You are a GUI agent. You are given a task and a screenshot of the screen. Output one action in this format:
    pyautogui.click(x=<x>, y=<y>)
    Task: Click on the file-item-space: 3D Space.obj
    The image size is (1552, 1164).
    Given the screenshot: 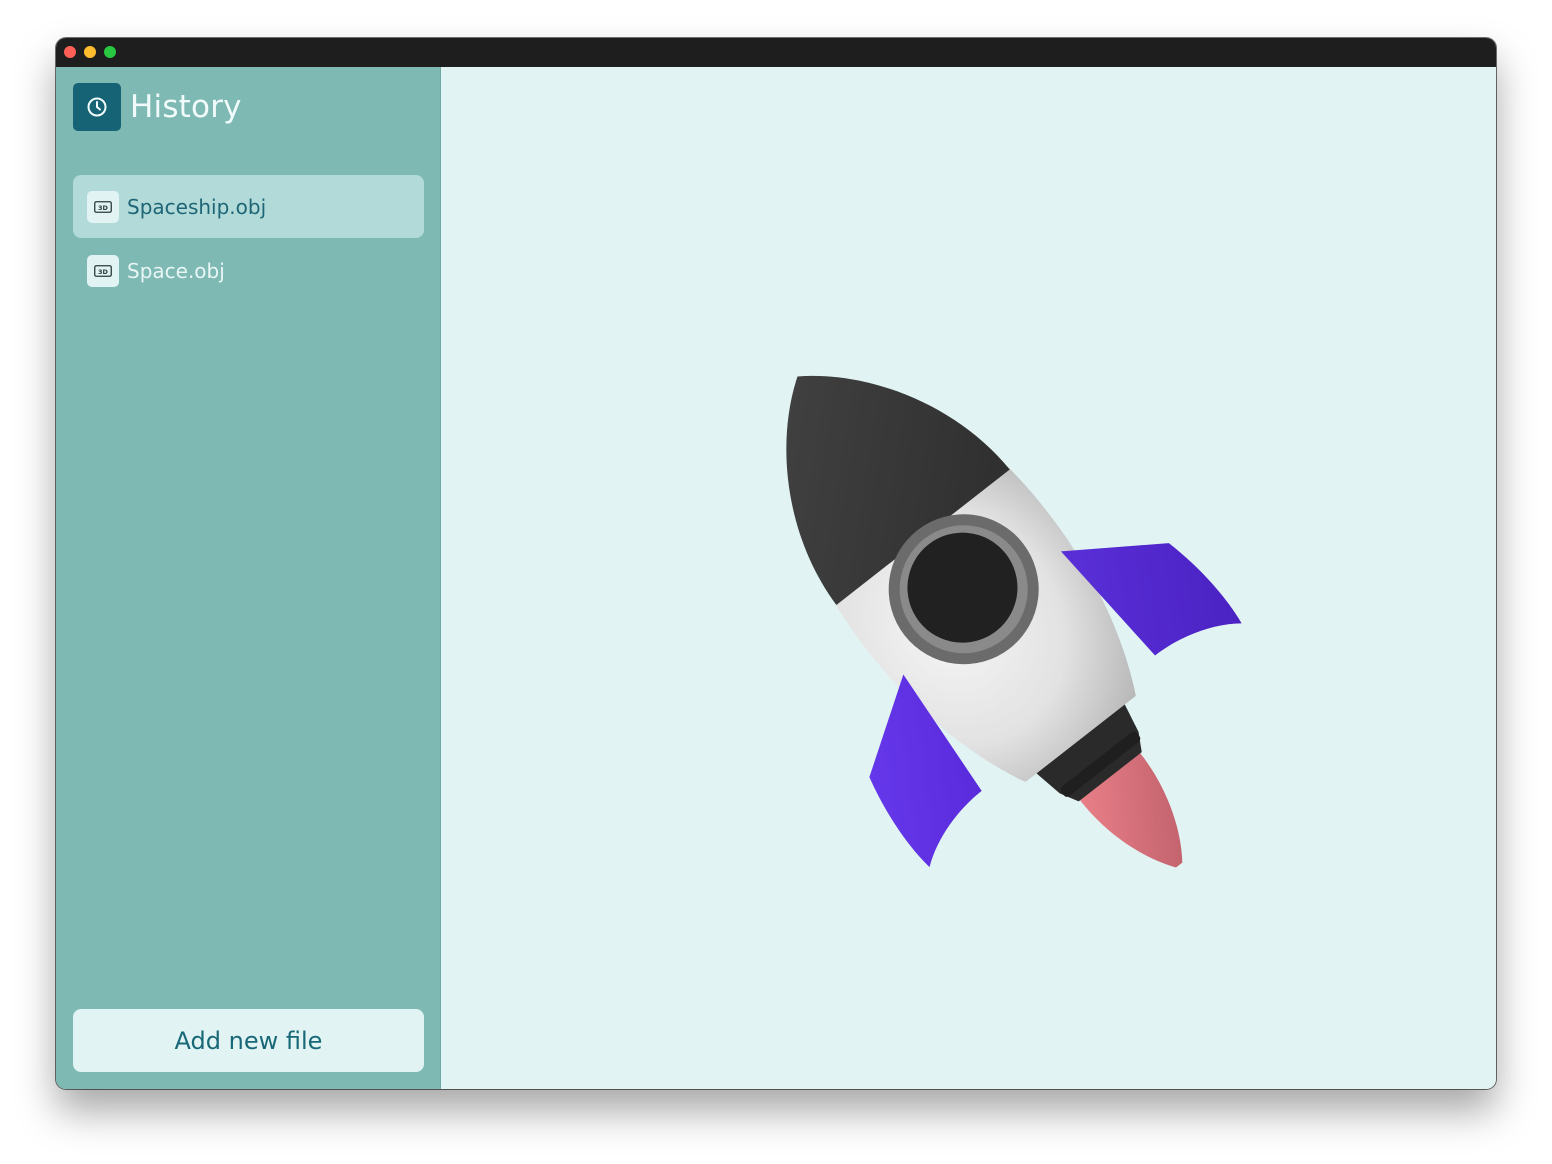 What is the action you would take?
    pyautogui.click(x=248, y=270)
    